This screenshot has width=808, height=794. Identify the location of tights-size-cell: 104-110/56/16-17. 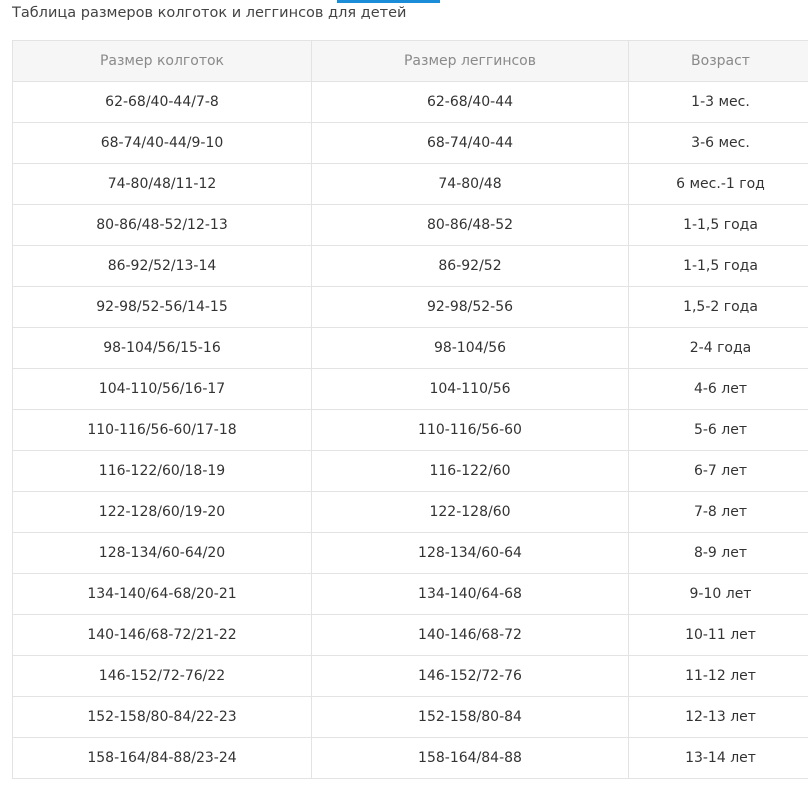
(162, 389).